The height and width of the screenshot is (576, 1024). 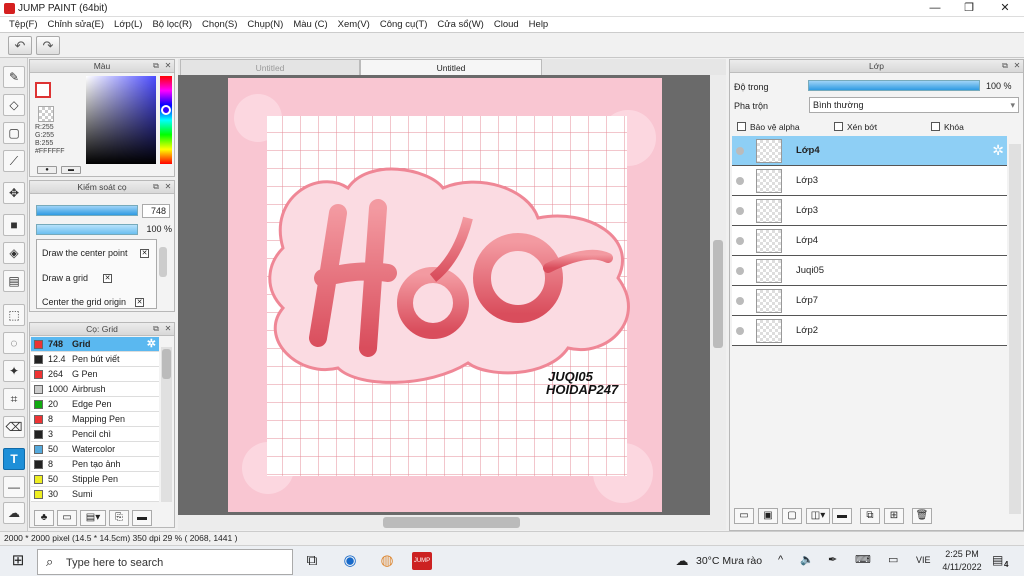 I want to click on fill-rect-tool-icon: ■, so click(x=14, y=225).